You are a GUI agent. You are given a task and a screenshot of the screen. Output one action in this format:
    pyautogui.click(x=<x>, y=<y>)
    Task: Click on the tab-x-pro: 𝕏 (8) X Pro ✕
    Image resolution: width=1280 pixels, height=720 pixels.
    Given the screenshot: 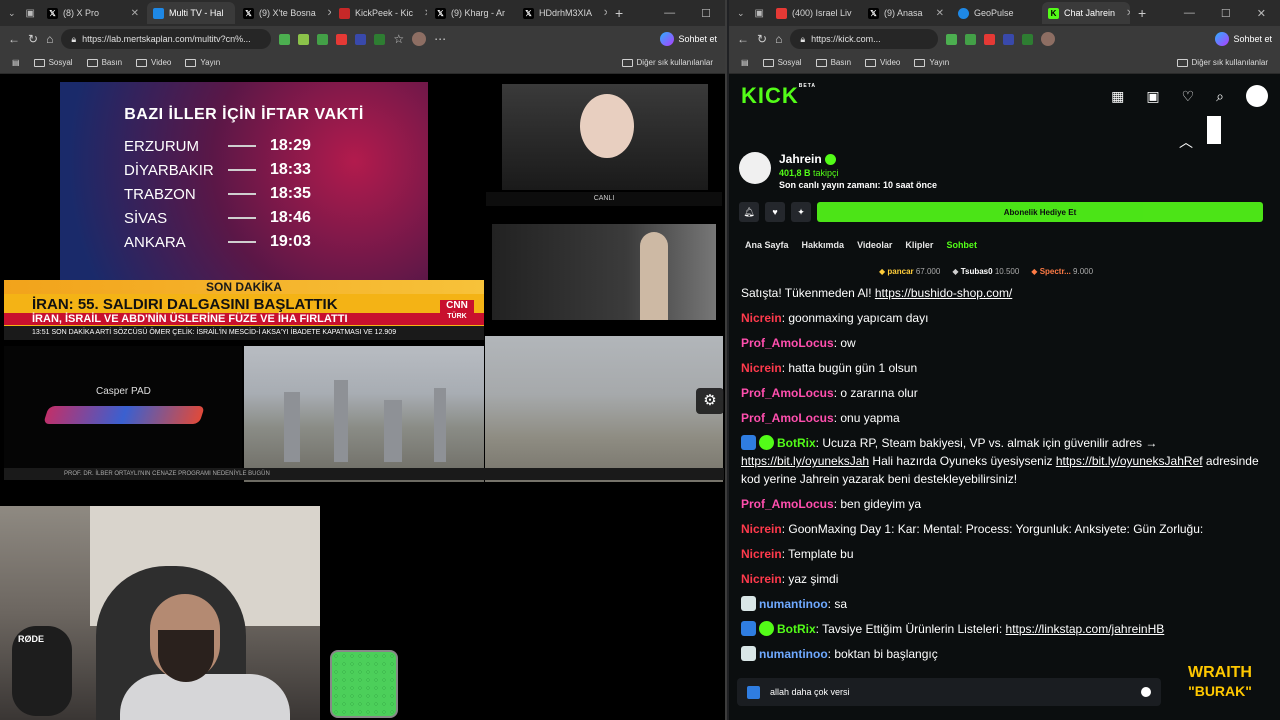 What is the action you would take?
    pyautogui.click(x=93, y=13)
    